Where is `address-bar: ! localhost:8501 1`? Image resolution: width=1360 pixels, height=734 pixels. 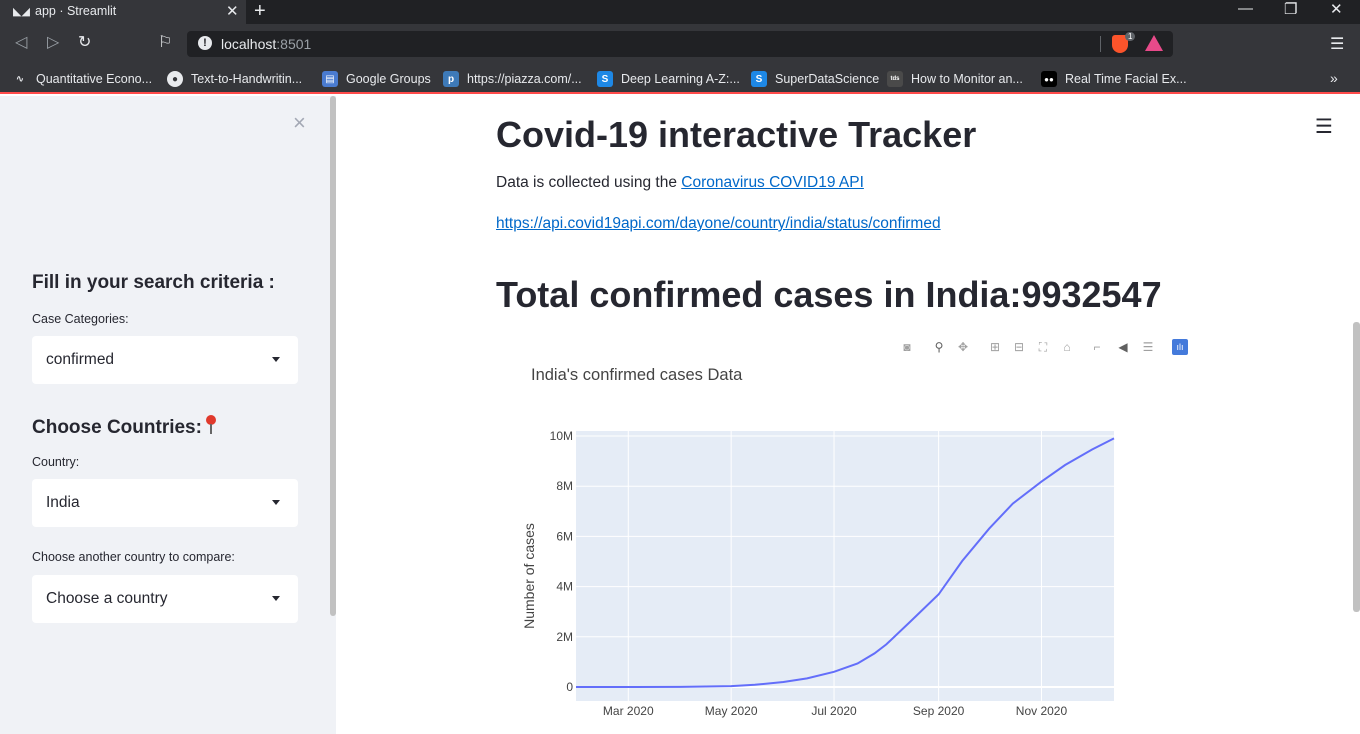 address-bar: ! localhost:8501 1 is located at coordinates (680, 44).